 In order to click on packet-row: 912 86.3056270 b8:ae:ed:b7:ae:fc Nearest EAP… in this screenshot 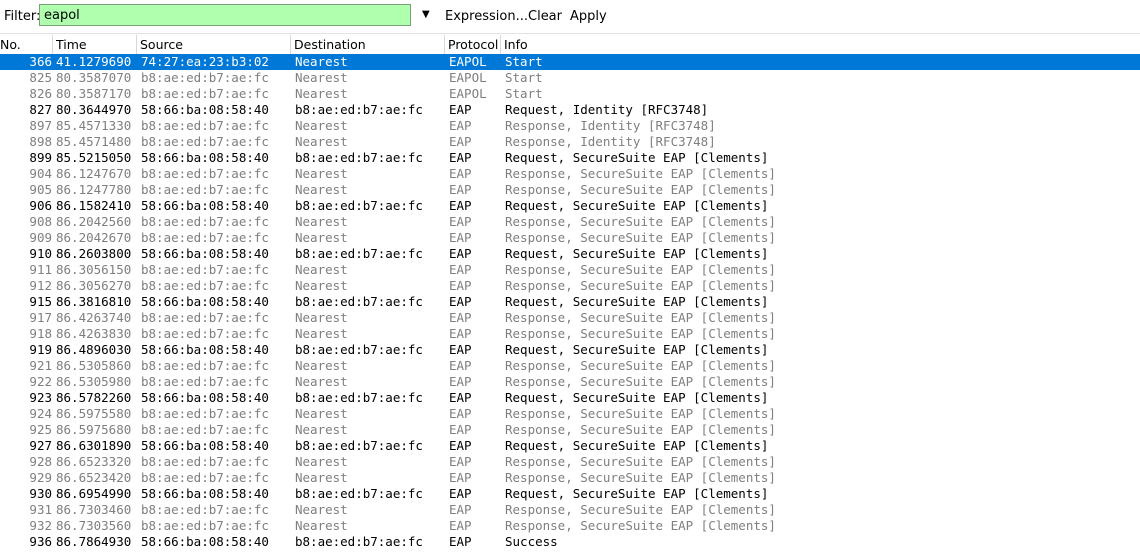, I will do `click(570, 286)`.